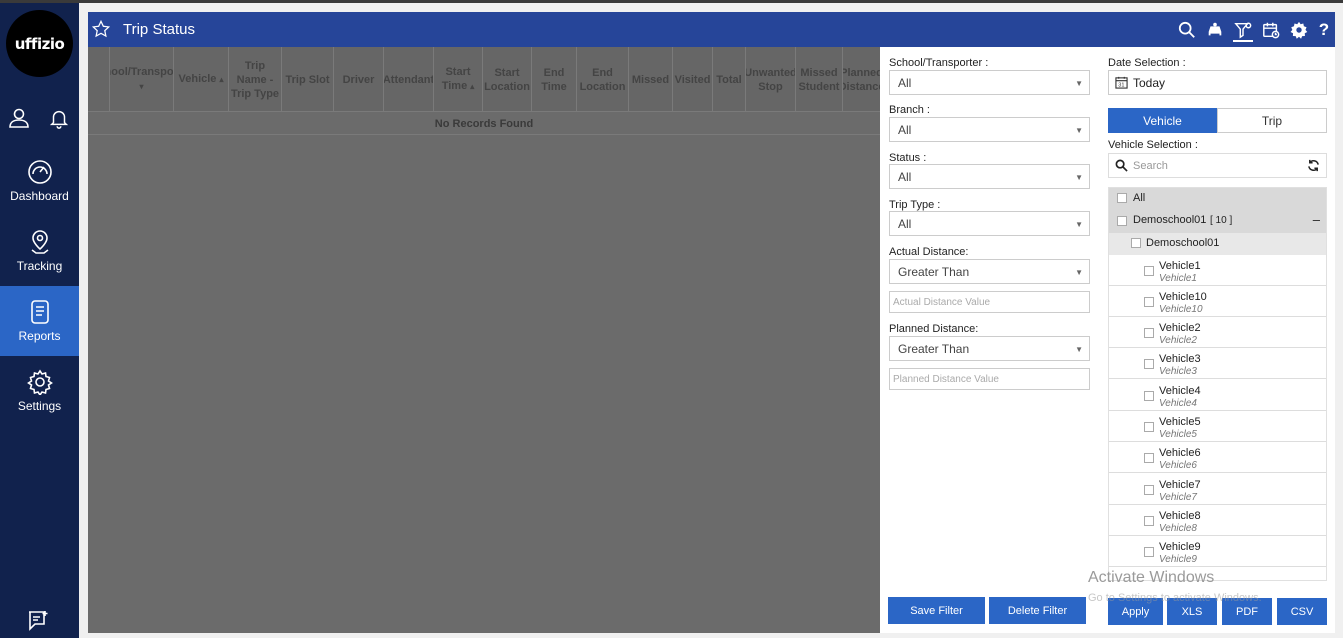 Image resolution: width=1343 pixels, height=638 pixels. I want to click on select-all-row: All, so click(1217, 199).